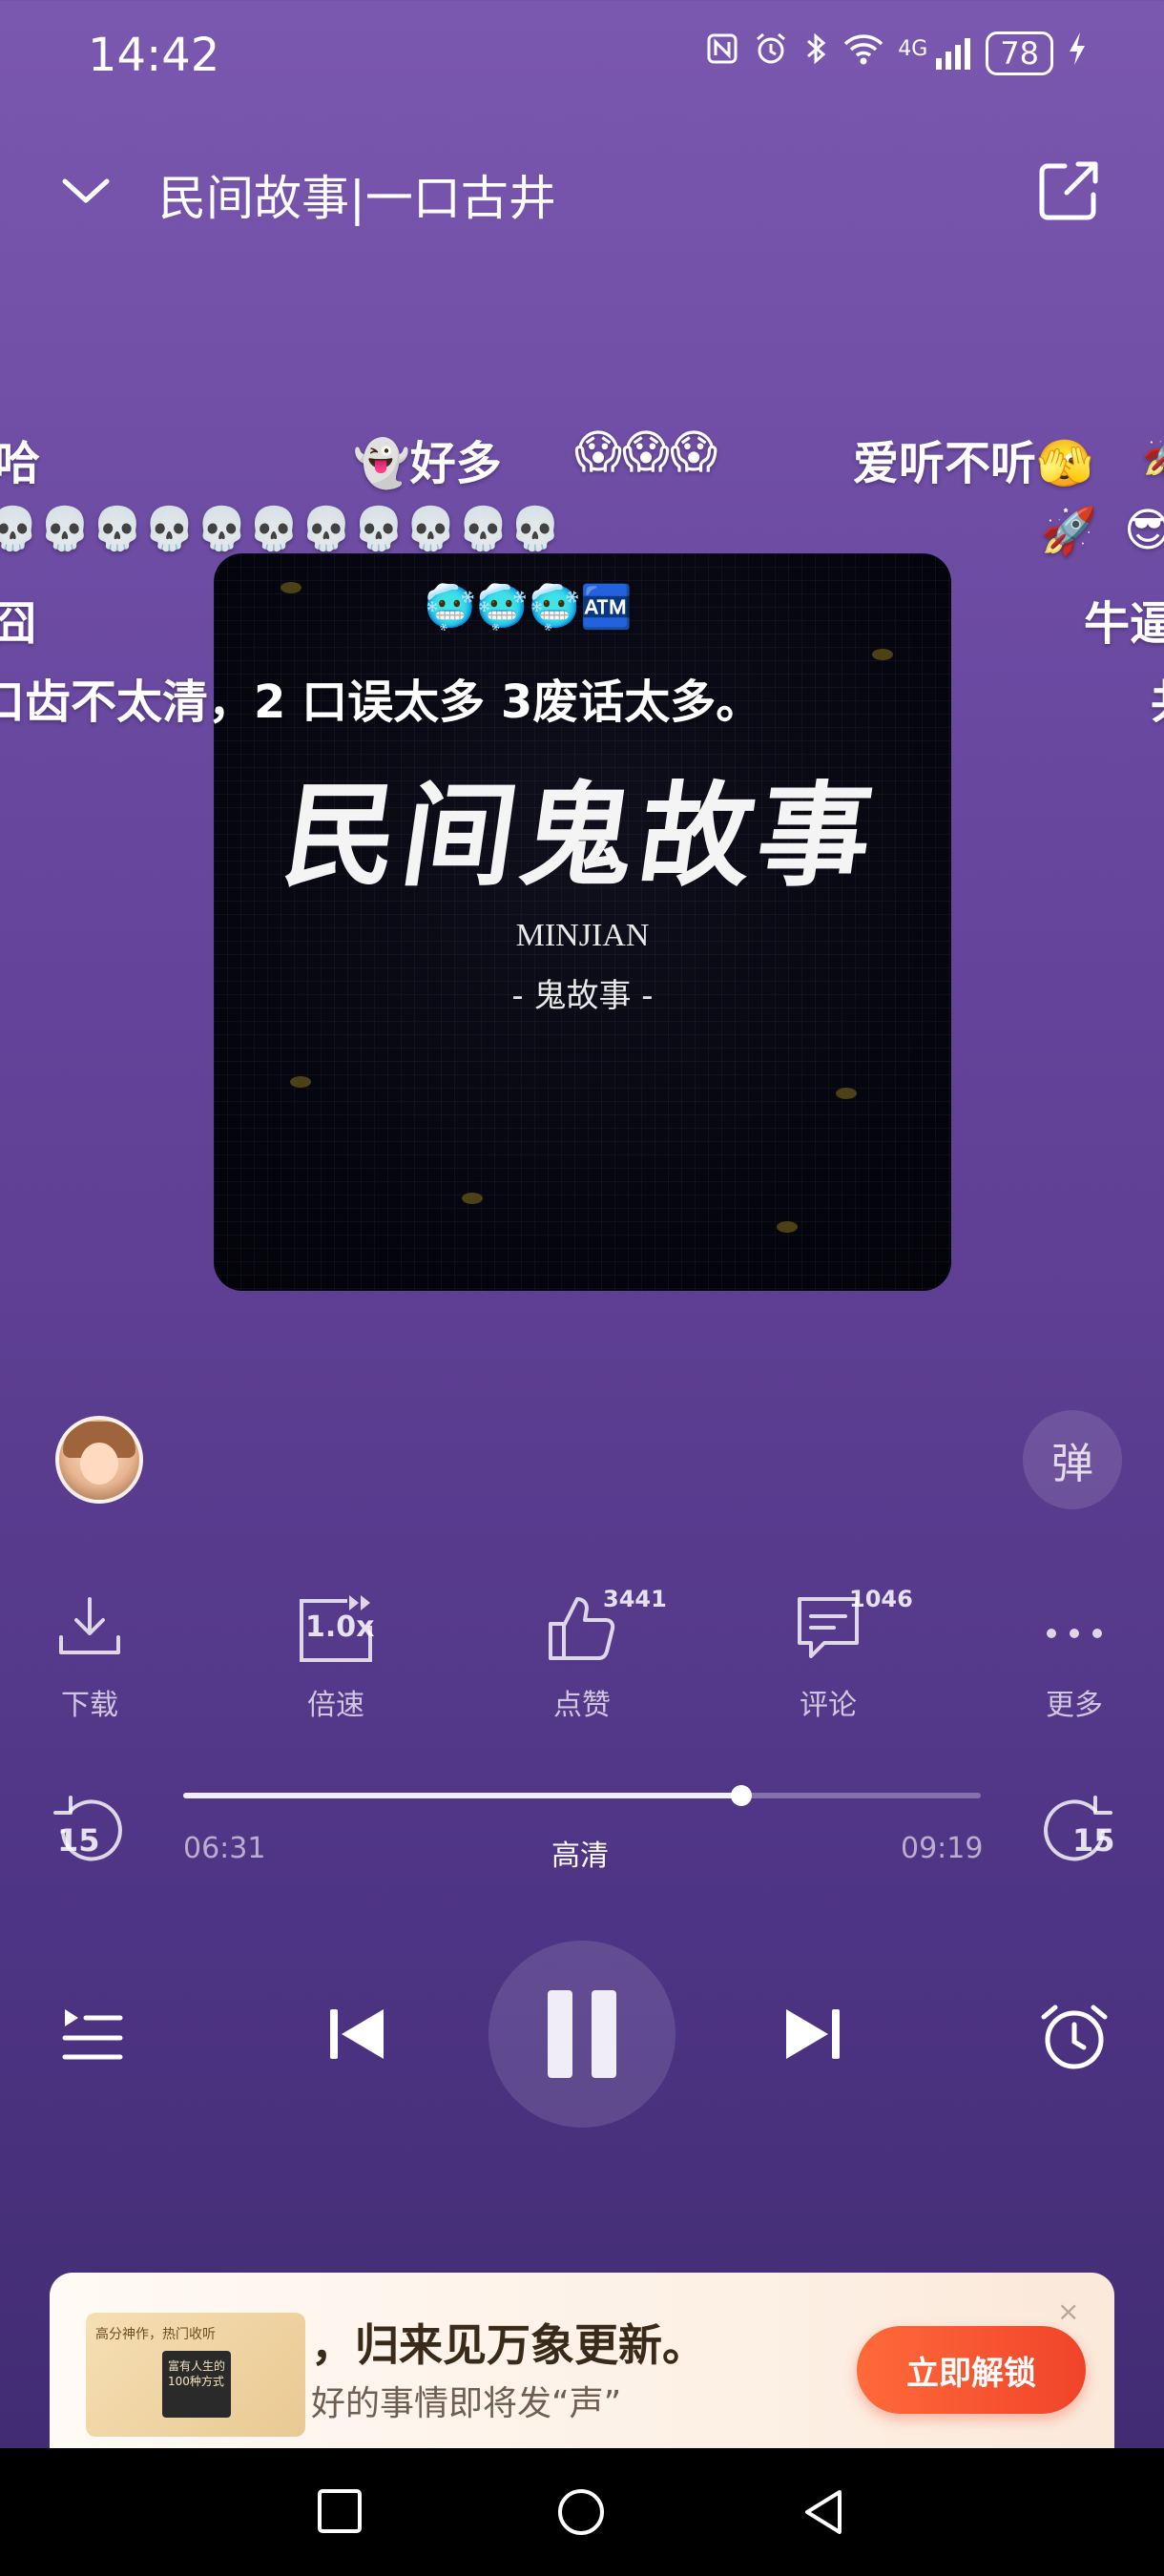 The image size is (1164, 2576). I want to click on rewind-label: 15, so click(78, 1840).